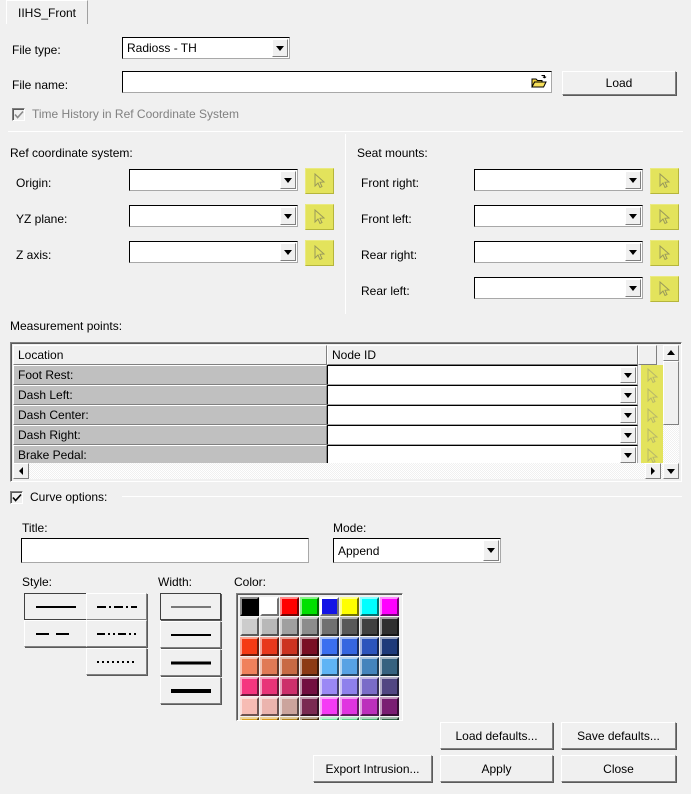  What do you see at coordinates (289, 706) in the screenshot?
I see `color-swatch-r6-c3` at bounding box center [289, 706].